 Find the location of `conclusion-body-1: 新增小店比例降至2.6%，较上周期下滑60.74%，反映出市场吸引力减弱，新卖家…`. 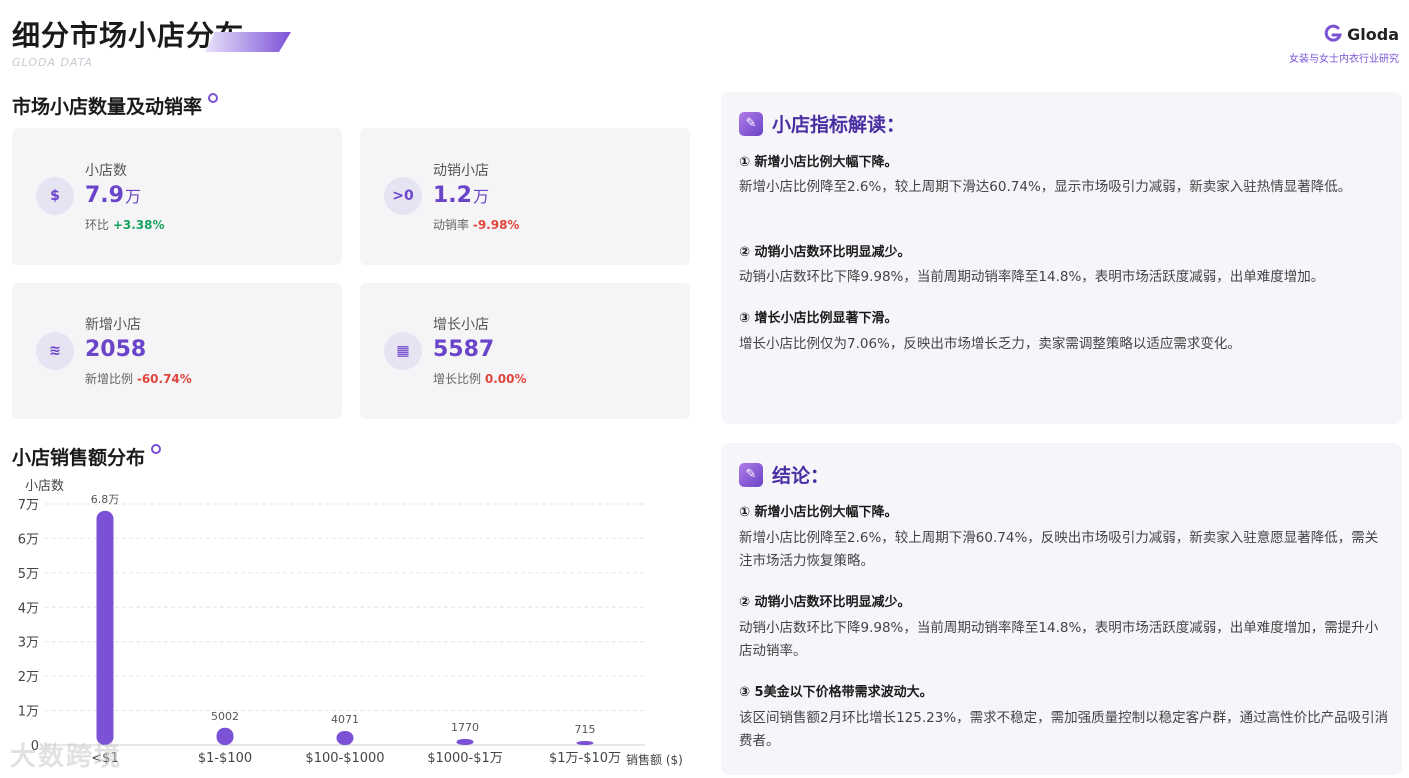

conclusion-body-1: 新增小店比例降至2.6%，较上周期下滑60.74%，反映出市场吸引力减弱，新卖家… is located at coordinates (1059, 549).